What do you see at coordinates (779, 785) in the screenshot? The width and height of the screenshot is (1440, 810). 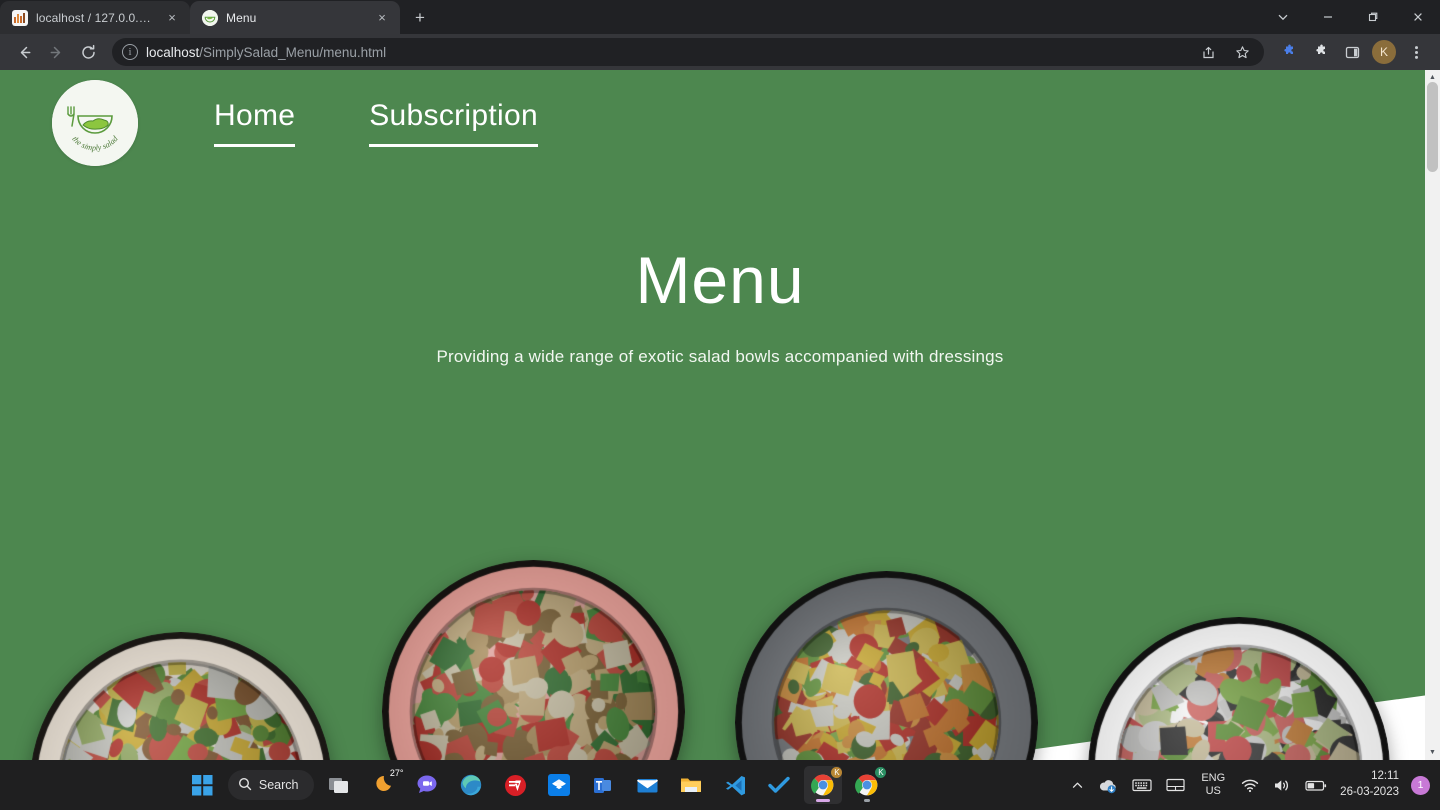 I see `todoist-check-icon` at bounding box center [779, 785].